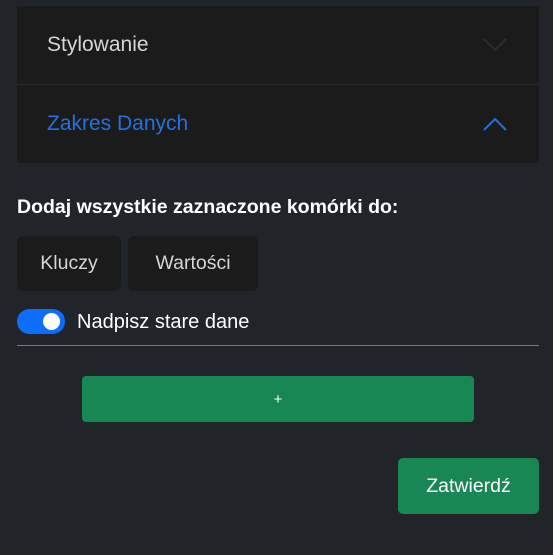 Image resolution: width=553 pixels, height=555 pixels. I want to click on overwrite-toggle, so click(41, 321).